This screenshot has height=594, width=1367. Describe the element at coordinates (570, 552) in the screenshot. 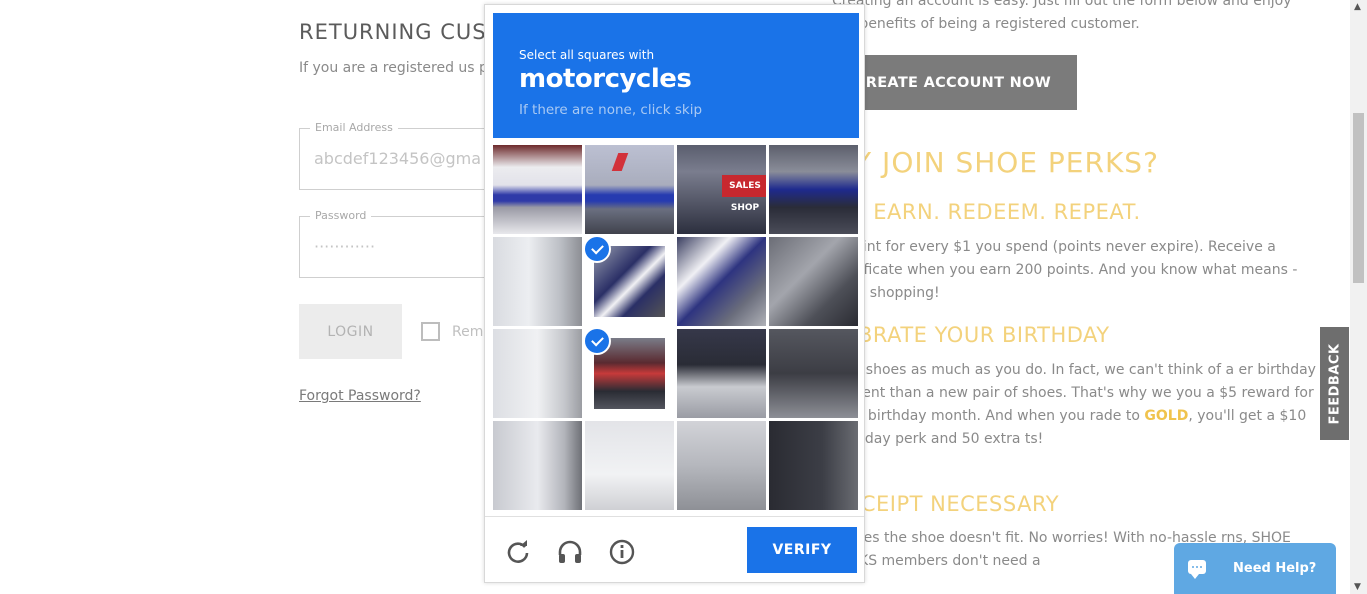

I see `headphones-icon` at that location.